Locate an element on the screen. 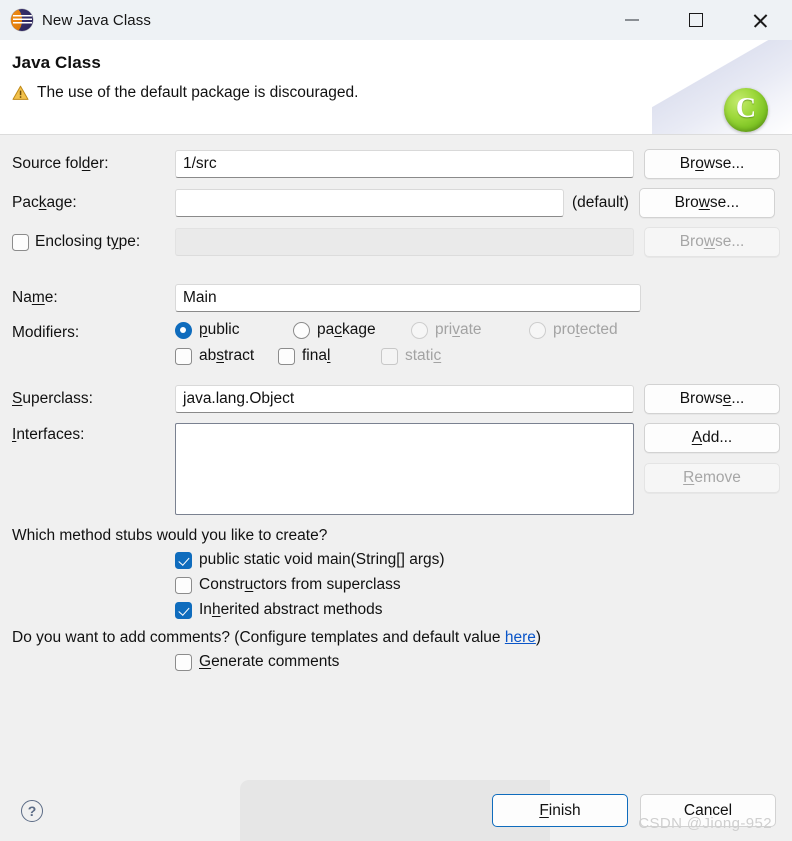 Image resolution: width=792 pixels, height=841 pixels. checkbox-abstract is located at coordinates (183, 356).